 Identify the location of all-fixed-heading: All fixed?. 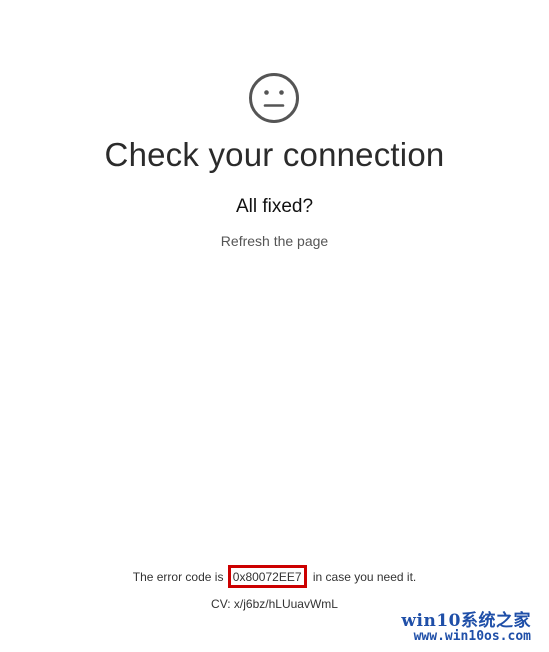
(274, 206).